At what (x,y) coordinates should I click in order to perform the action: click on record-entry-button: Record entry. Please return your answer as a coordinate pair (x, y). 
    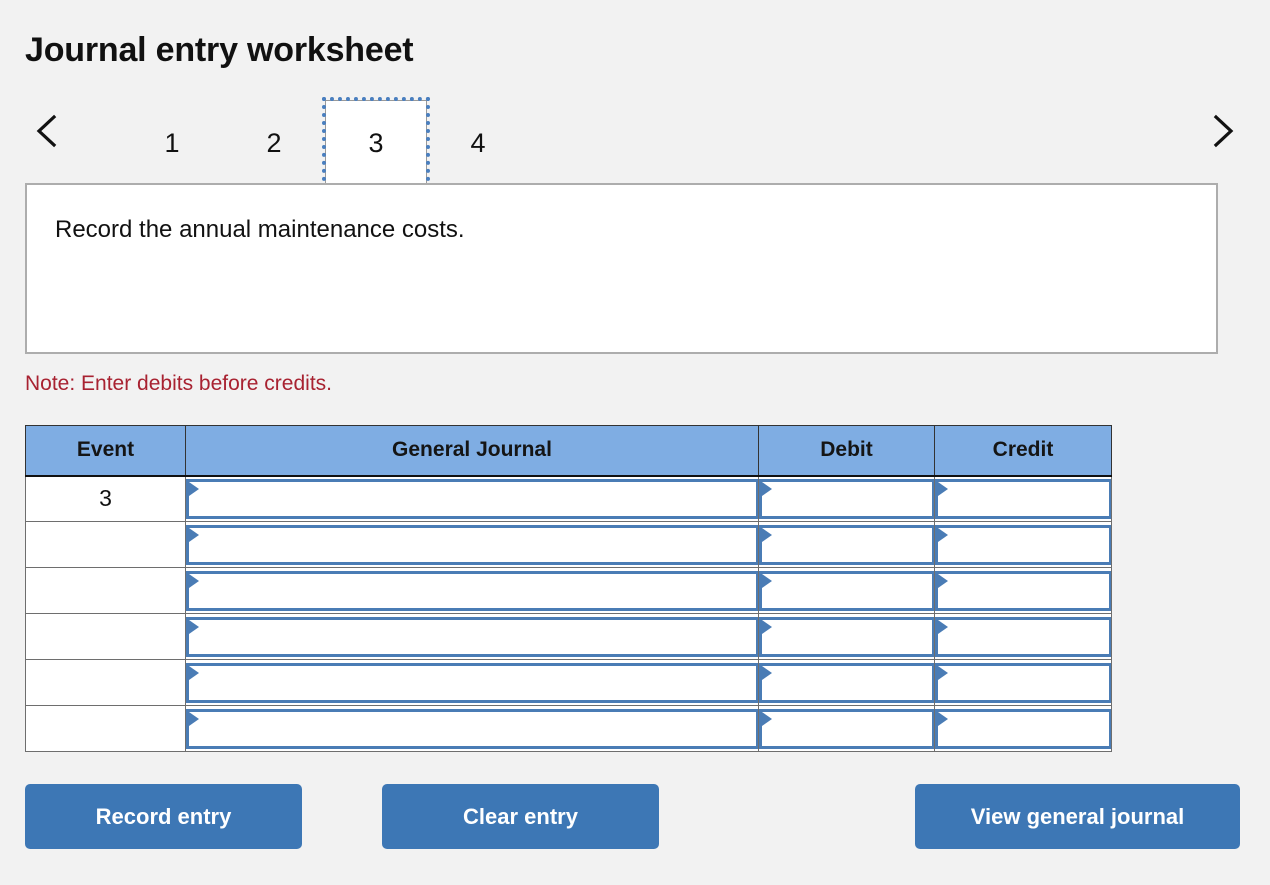
    Looking at the image, I should click on (163, 816).